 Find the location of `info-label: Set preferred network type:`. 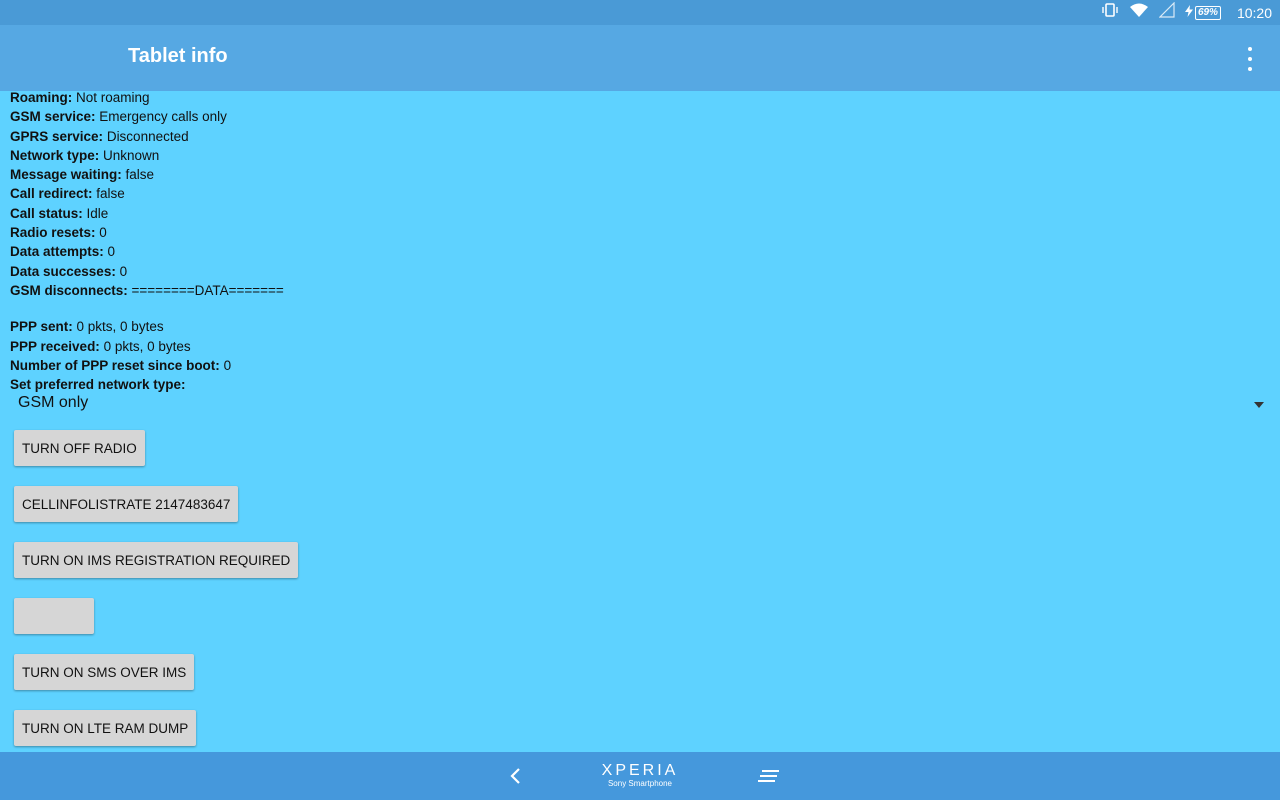

info-label: Set preferred network type: is located at coordinates (98, 385).